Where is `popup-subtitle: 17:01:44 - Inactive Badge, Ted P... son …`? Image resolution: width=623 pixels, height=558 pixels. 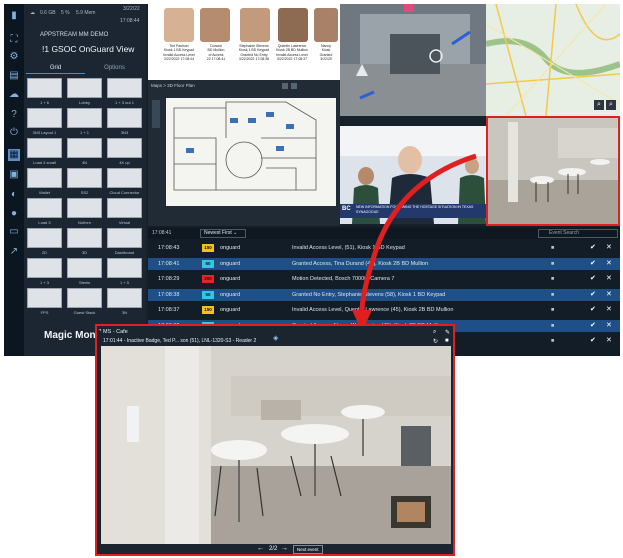
popup-subtitle: 17:01:44 - Inactive Badge, Ted P... son … is located at coordinates (180, 341).